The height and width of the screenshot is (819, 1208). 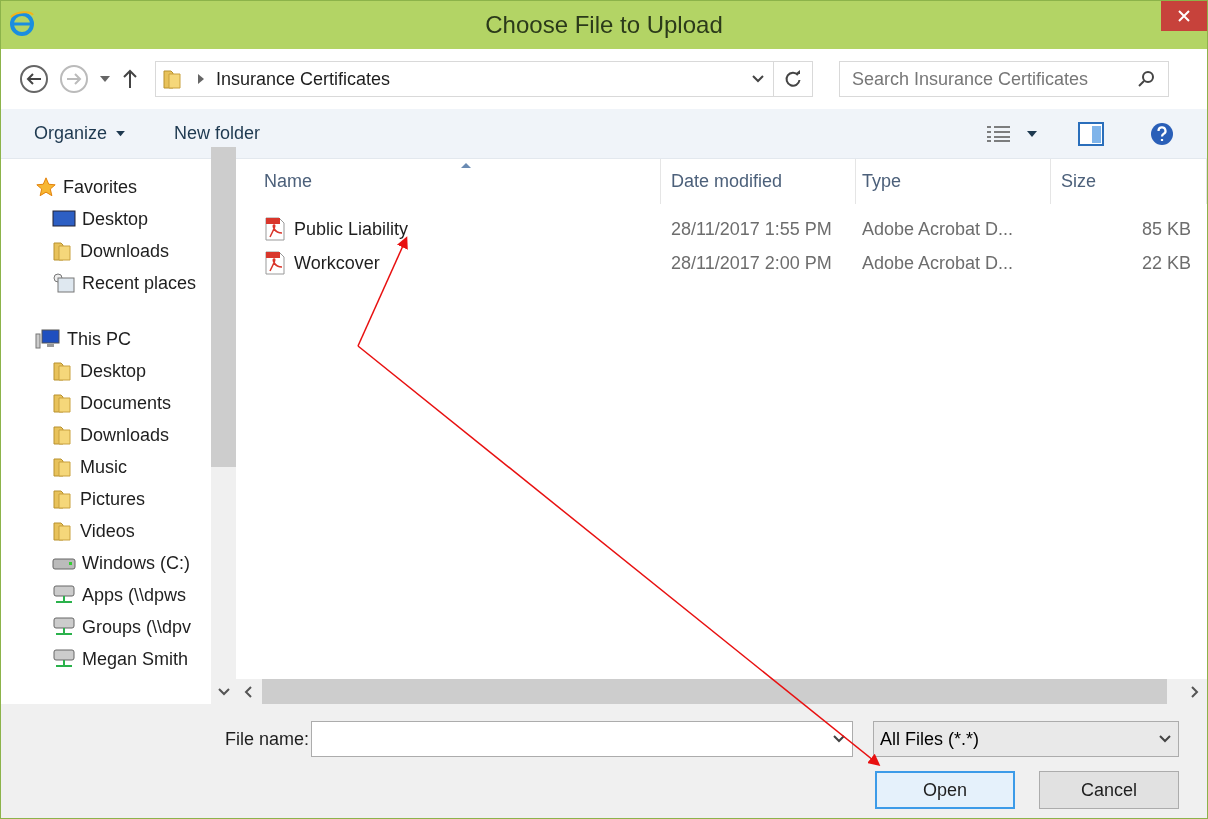 What do you see at coordinates (1109, 790) in the screenshot?
I see `cancel-button: Cancel` at bounding box center [1109, 790].